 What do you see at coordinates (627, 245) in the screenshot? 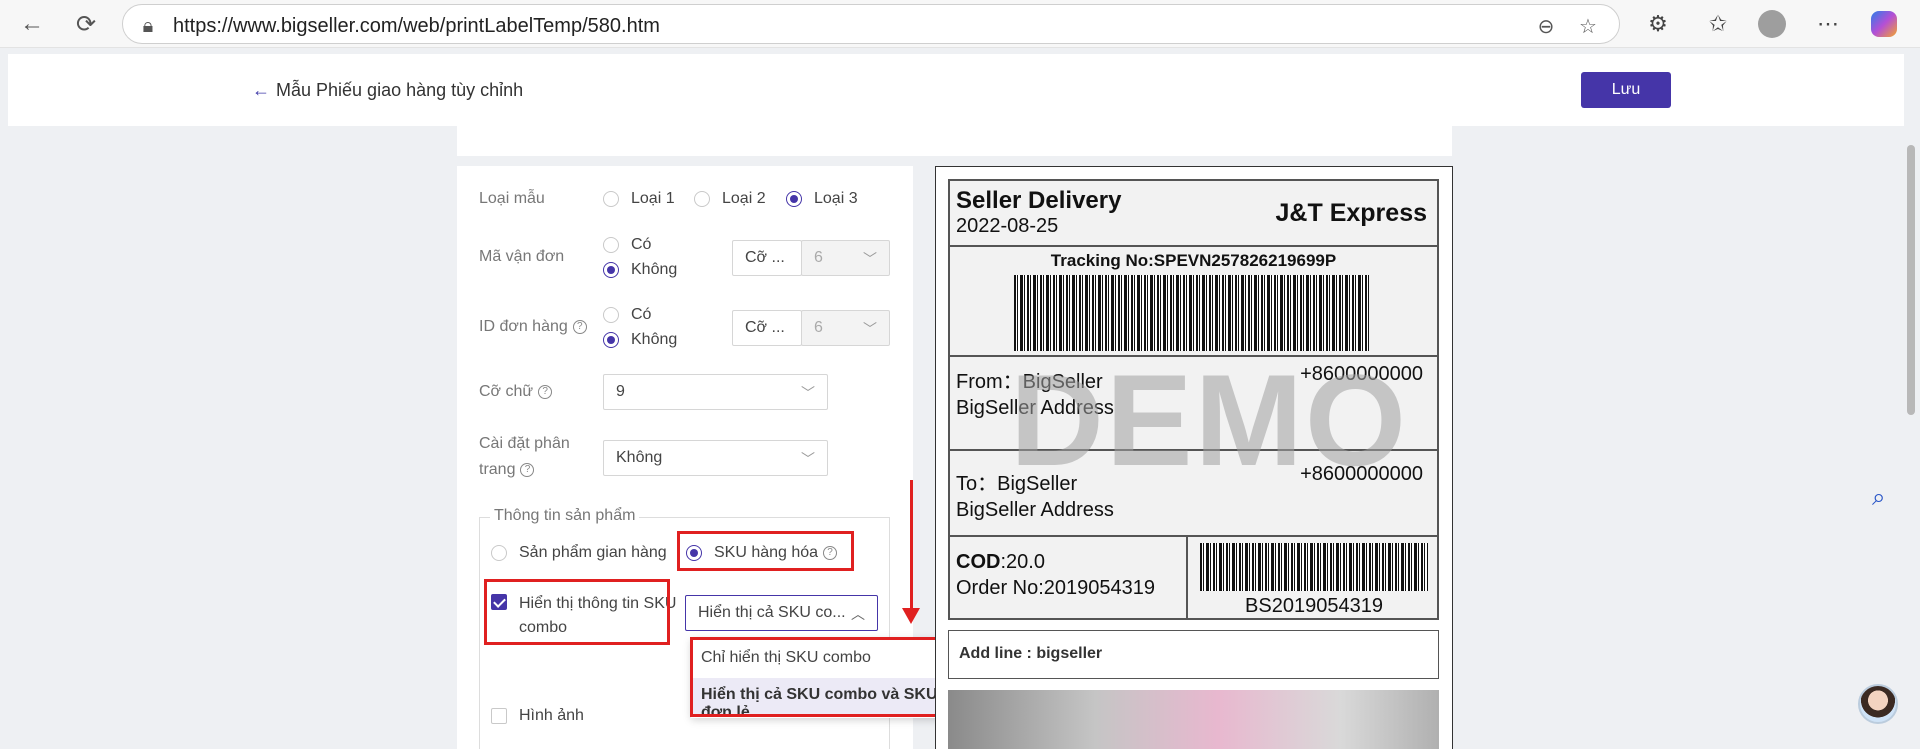
I see `tracking-code-yes-radio: Có` at bounding box center [627, 245].